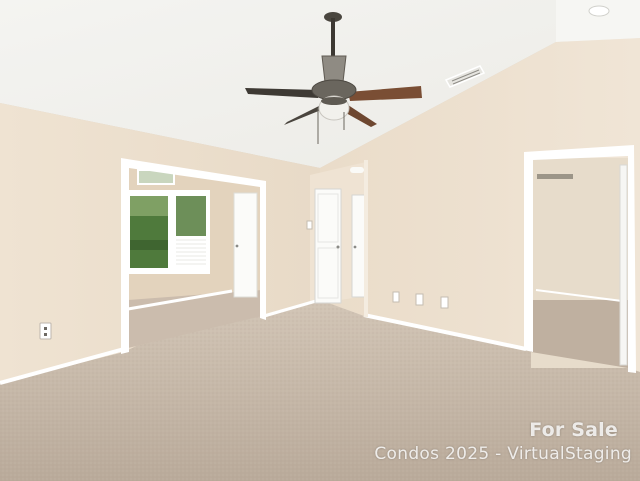 This screenshot has height=481, width=640. Describe the element at coordinates (357, 170) in the screenshot. I see `hallway-ceiling-light` at that location.